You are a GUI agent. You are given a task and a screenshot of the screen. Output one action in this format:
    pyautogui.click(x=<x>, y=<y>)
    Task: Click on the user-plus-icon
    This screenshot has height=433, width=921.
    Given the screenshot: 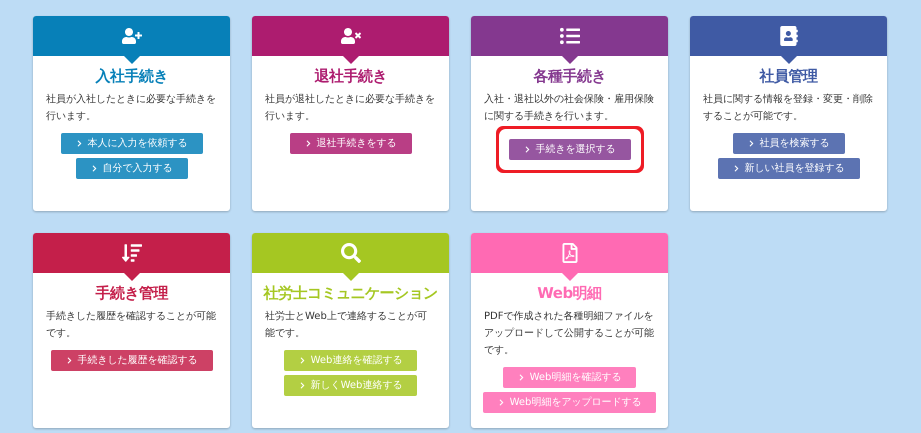 What is the action you would take?
    pyautogui.click(x=132, y=36)
    